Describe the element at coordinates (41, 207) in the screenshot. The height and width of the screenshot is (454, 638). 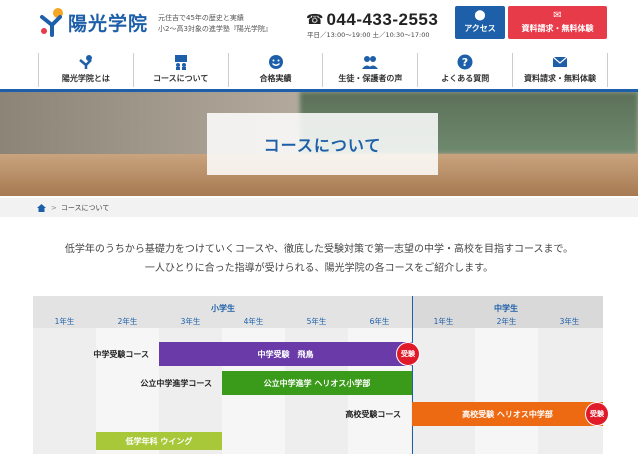
I see `home-icon` at that location.